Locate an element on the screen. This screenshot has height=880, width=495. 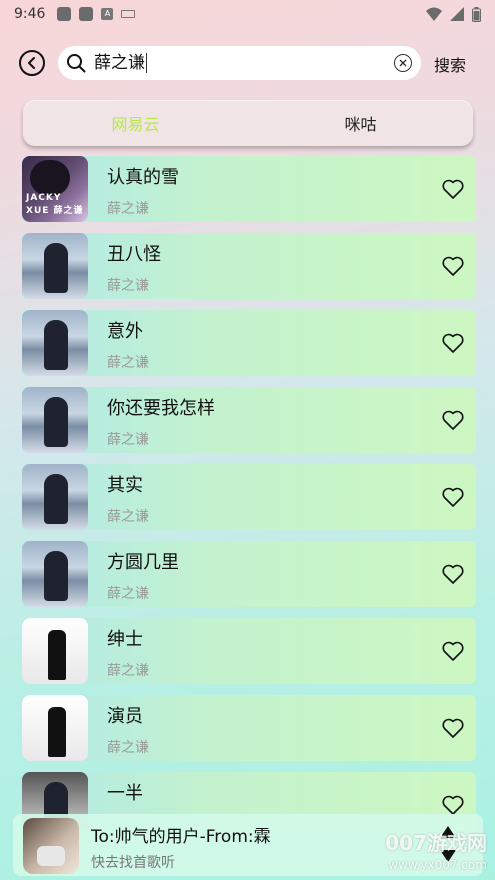
status-right is located at coordinates (453, 14).